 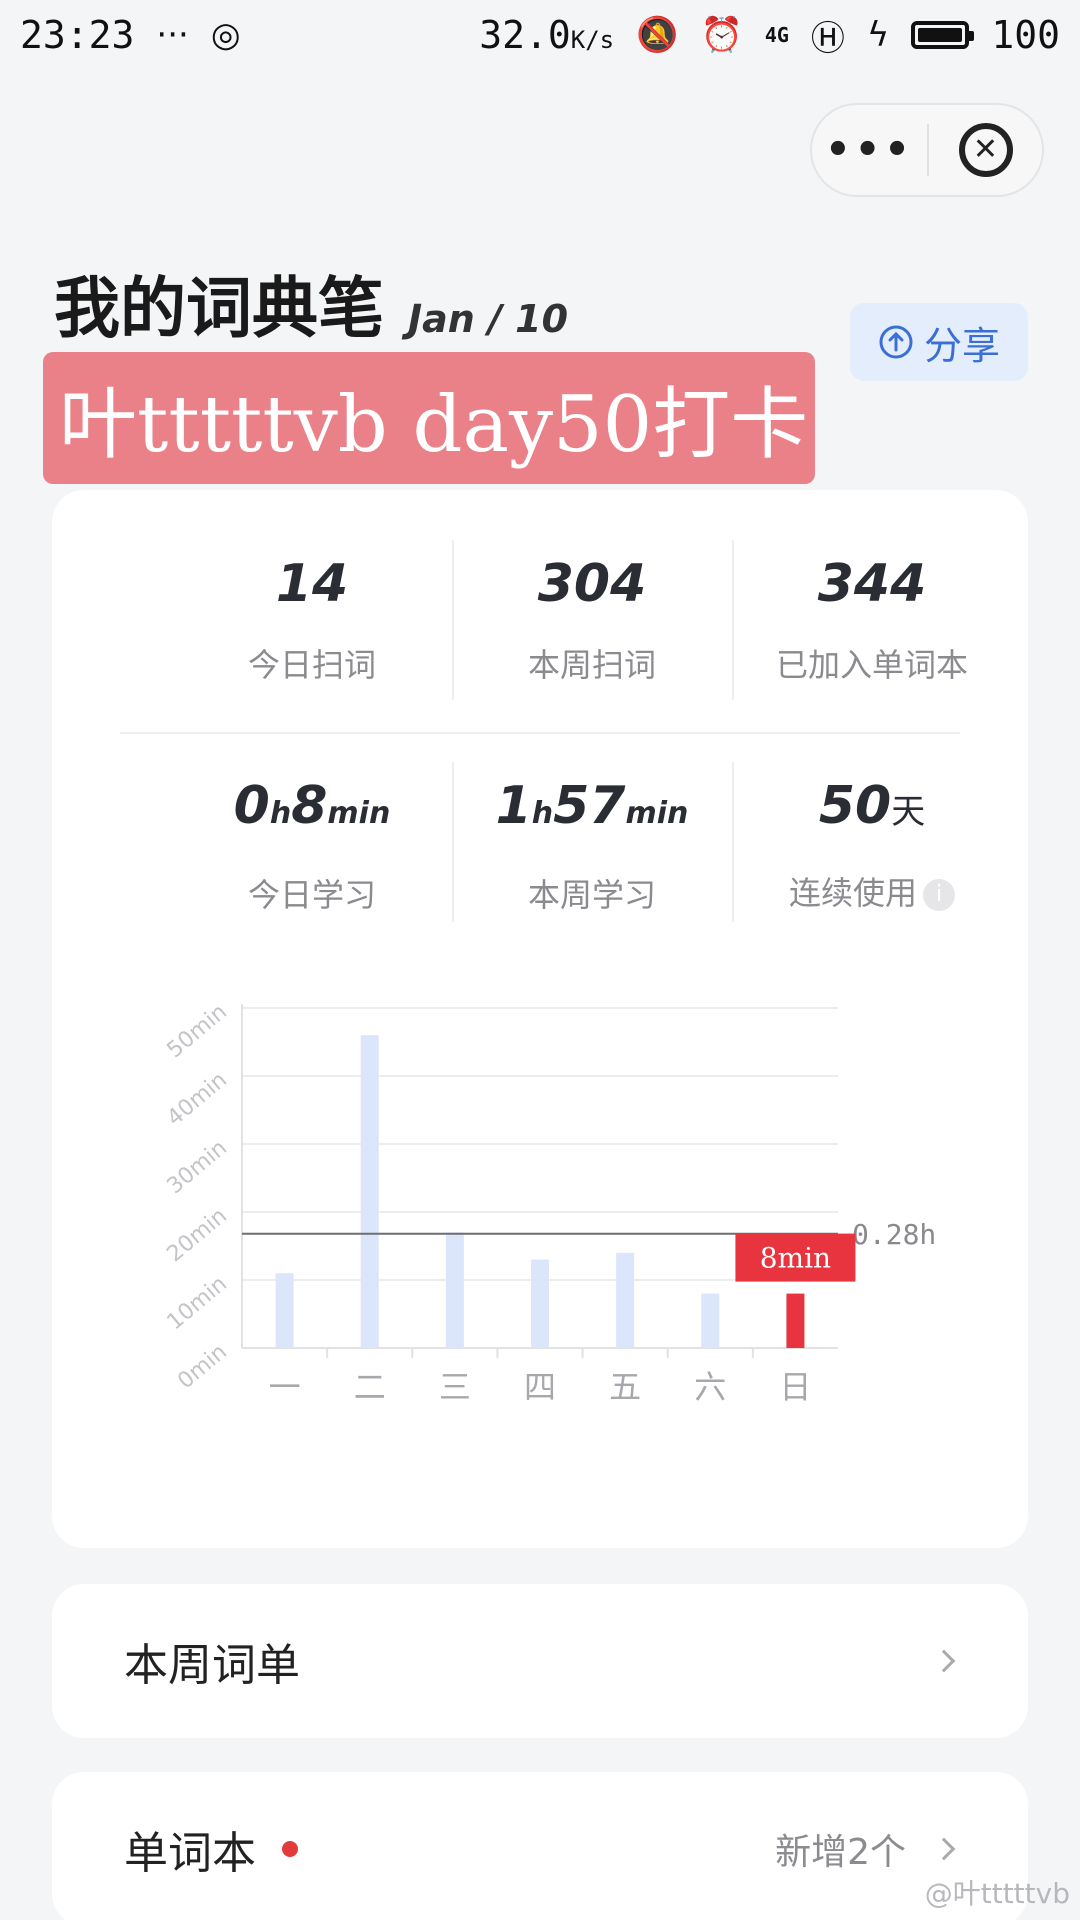 I want to click on stat-today-study: 0h8min 今日学习, so click(x=312, y=850).